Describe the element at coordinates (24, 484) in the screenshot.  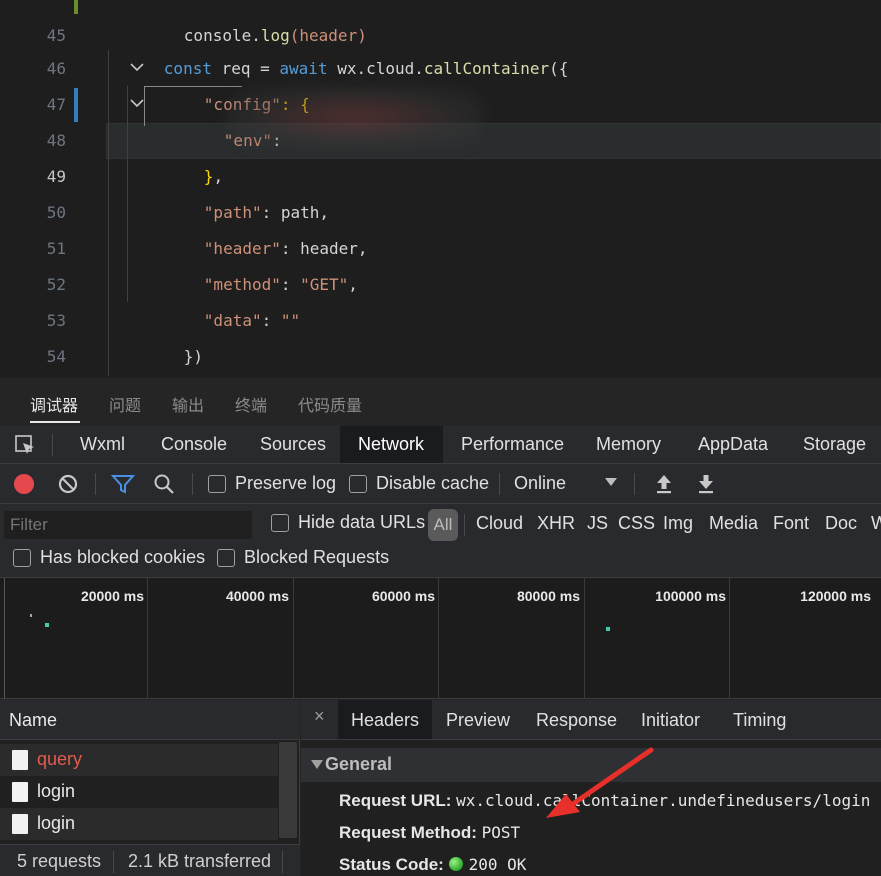
I see `record-button` at that location.